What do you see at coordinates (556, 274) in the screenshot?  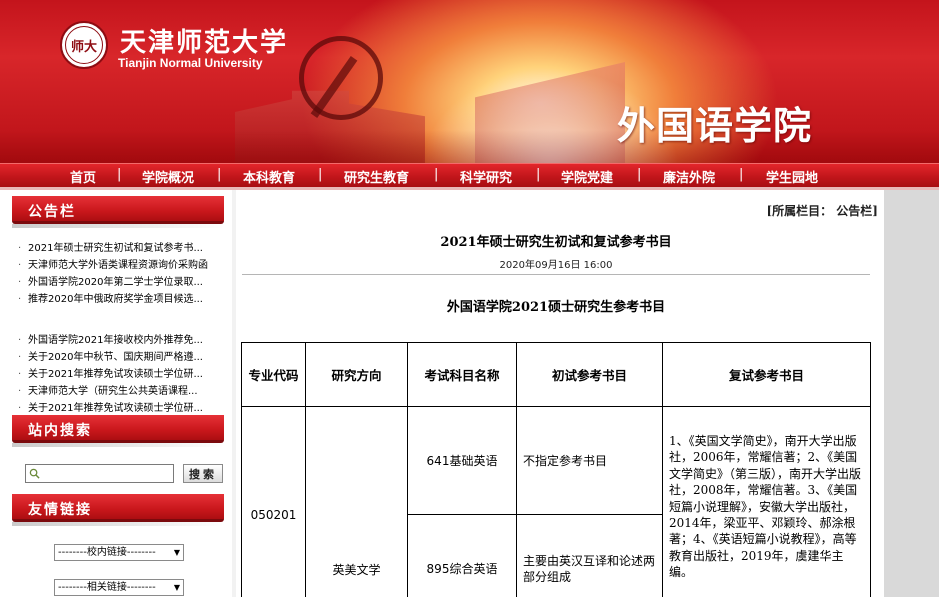 I see `divider` at bounding box center [556, 274].